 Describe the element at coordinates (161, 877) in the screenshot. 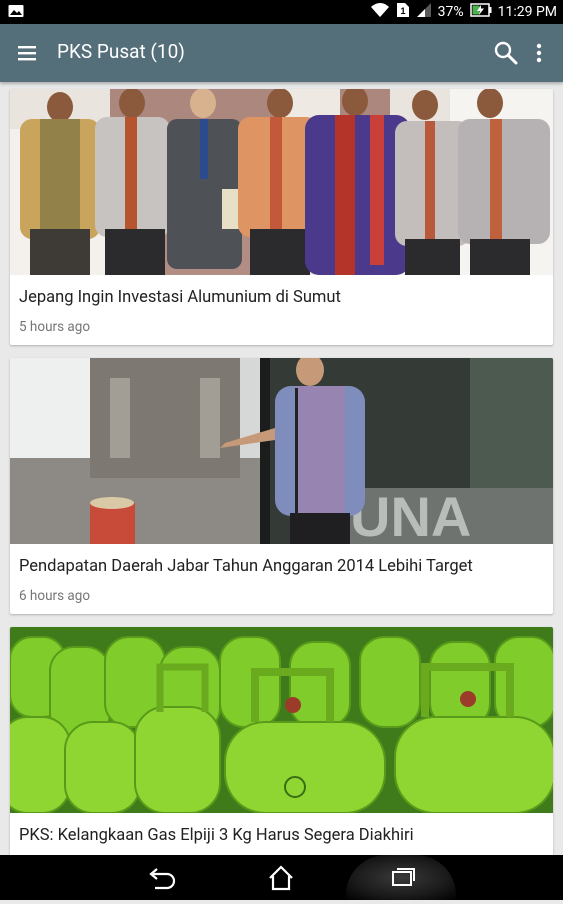

I see `back-icon` at that location.